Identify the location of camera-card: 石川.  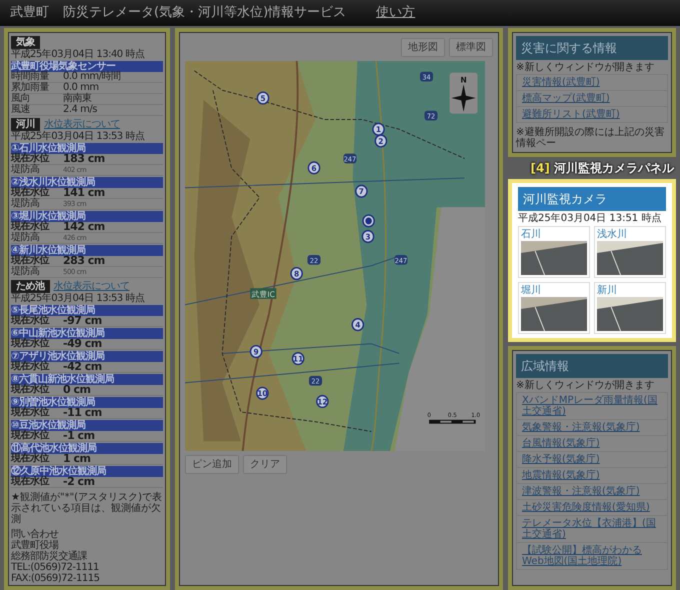
(554, 252).